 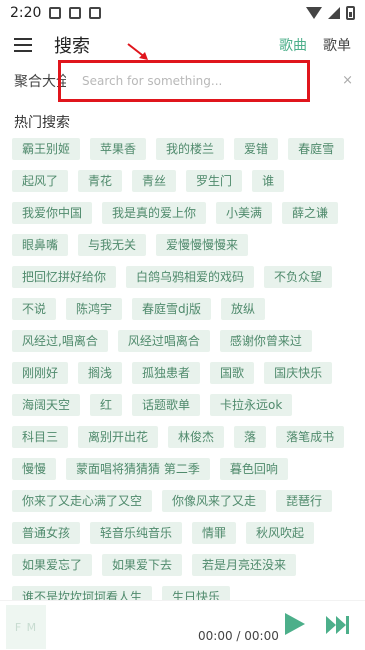 What do you see at coordinates (163, 341) in the screenshot?
I see `hot-search-tag: 风经过唱离合` at bounding box center [163, 341].